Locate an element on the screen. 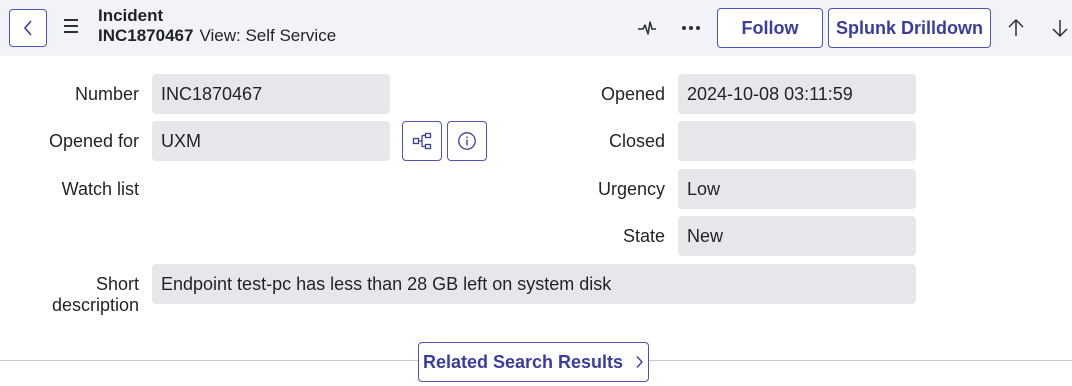 This screenshot has height=386, width=1072. chevron-right-icon is located at coordinates (639, 362).